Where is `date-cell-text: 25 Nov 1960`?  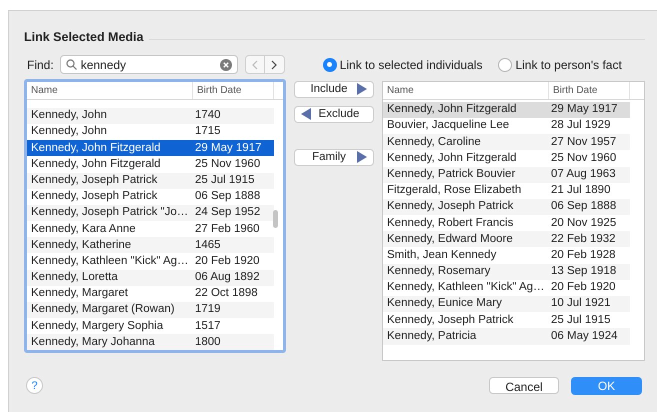
date-cell-text: 25 Nov 1960 is located at coordinates (228, 164).